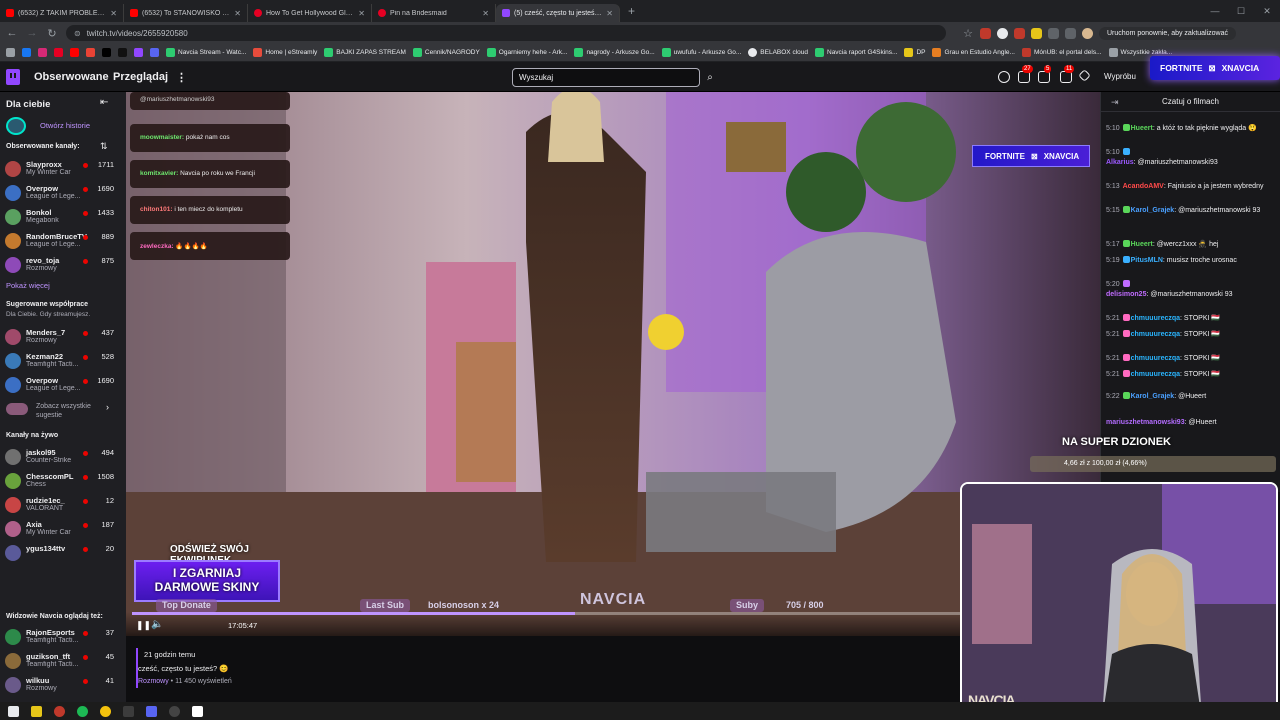 The image size is (1280, 720). Describe the element at coordinates (1120, 76) in the screenshot. I see `turbo-button: Wypróbu` at that location.